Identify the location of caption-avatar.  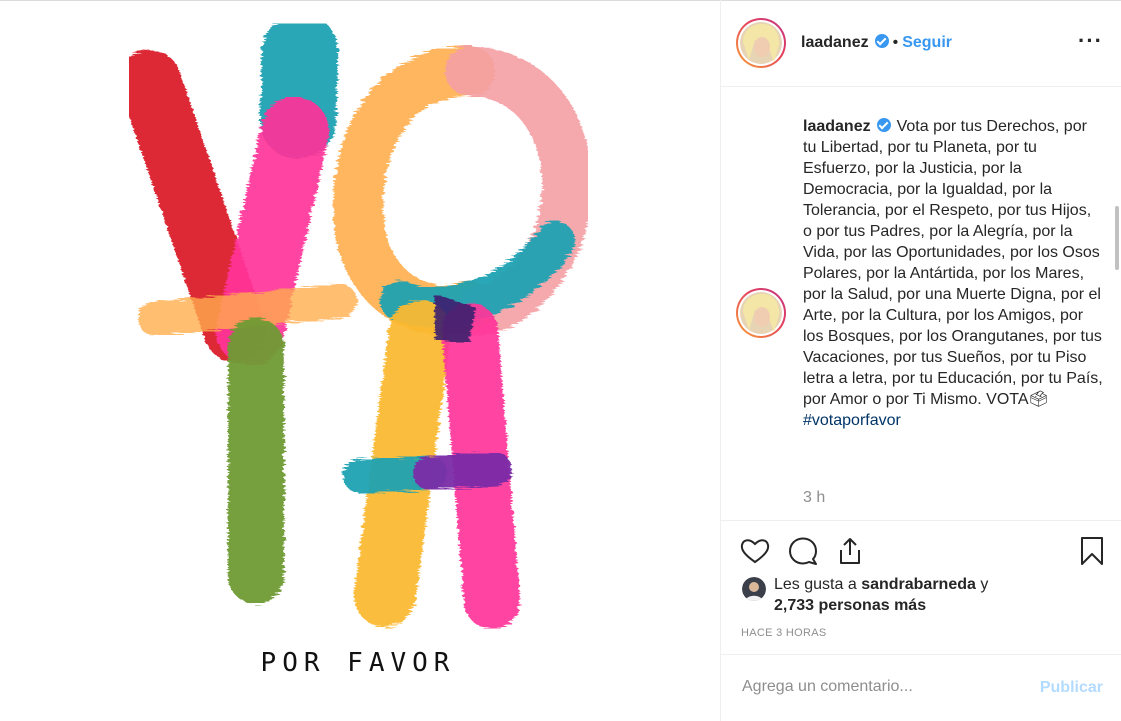
(761, 313).